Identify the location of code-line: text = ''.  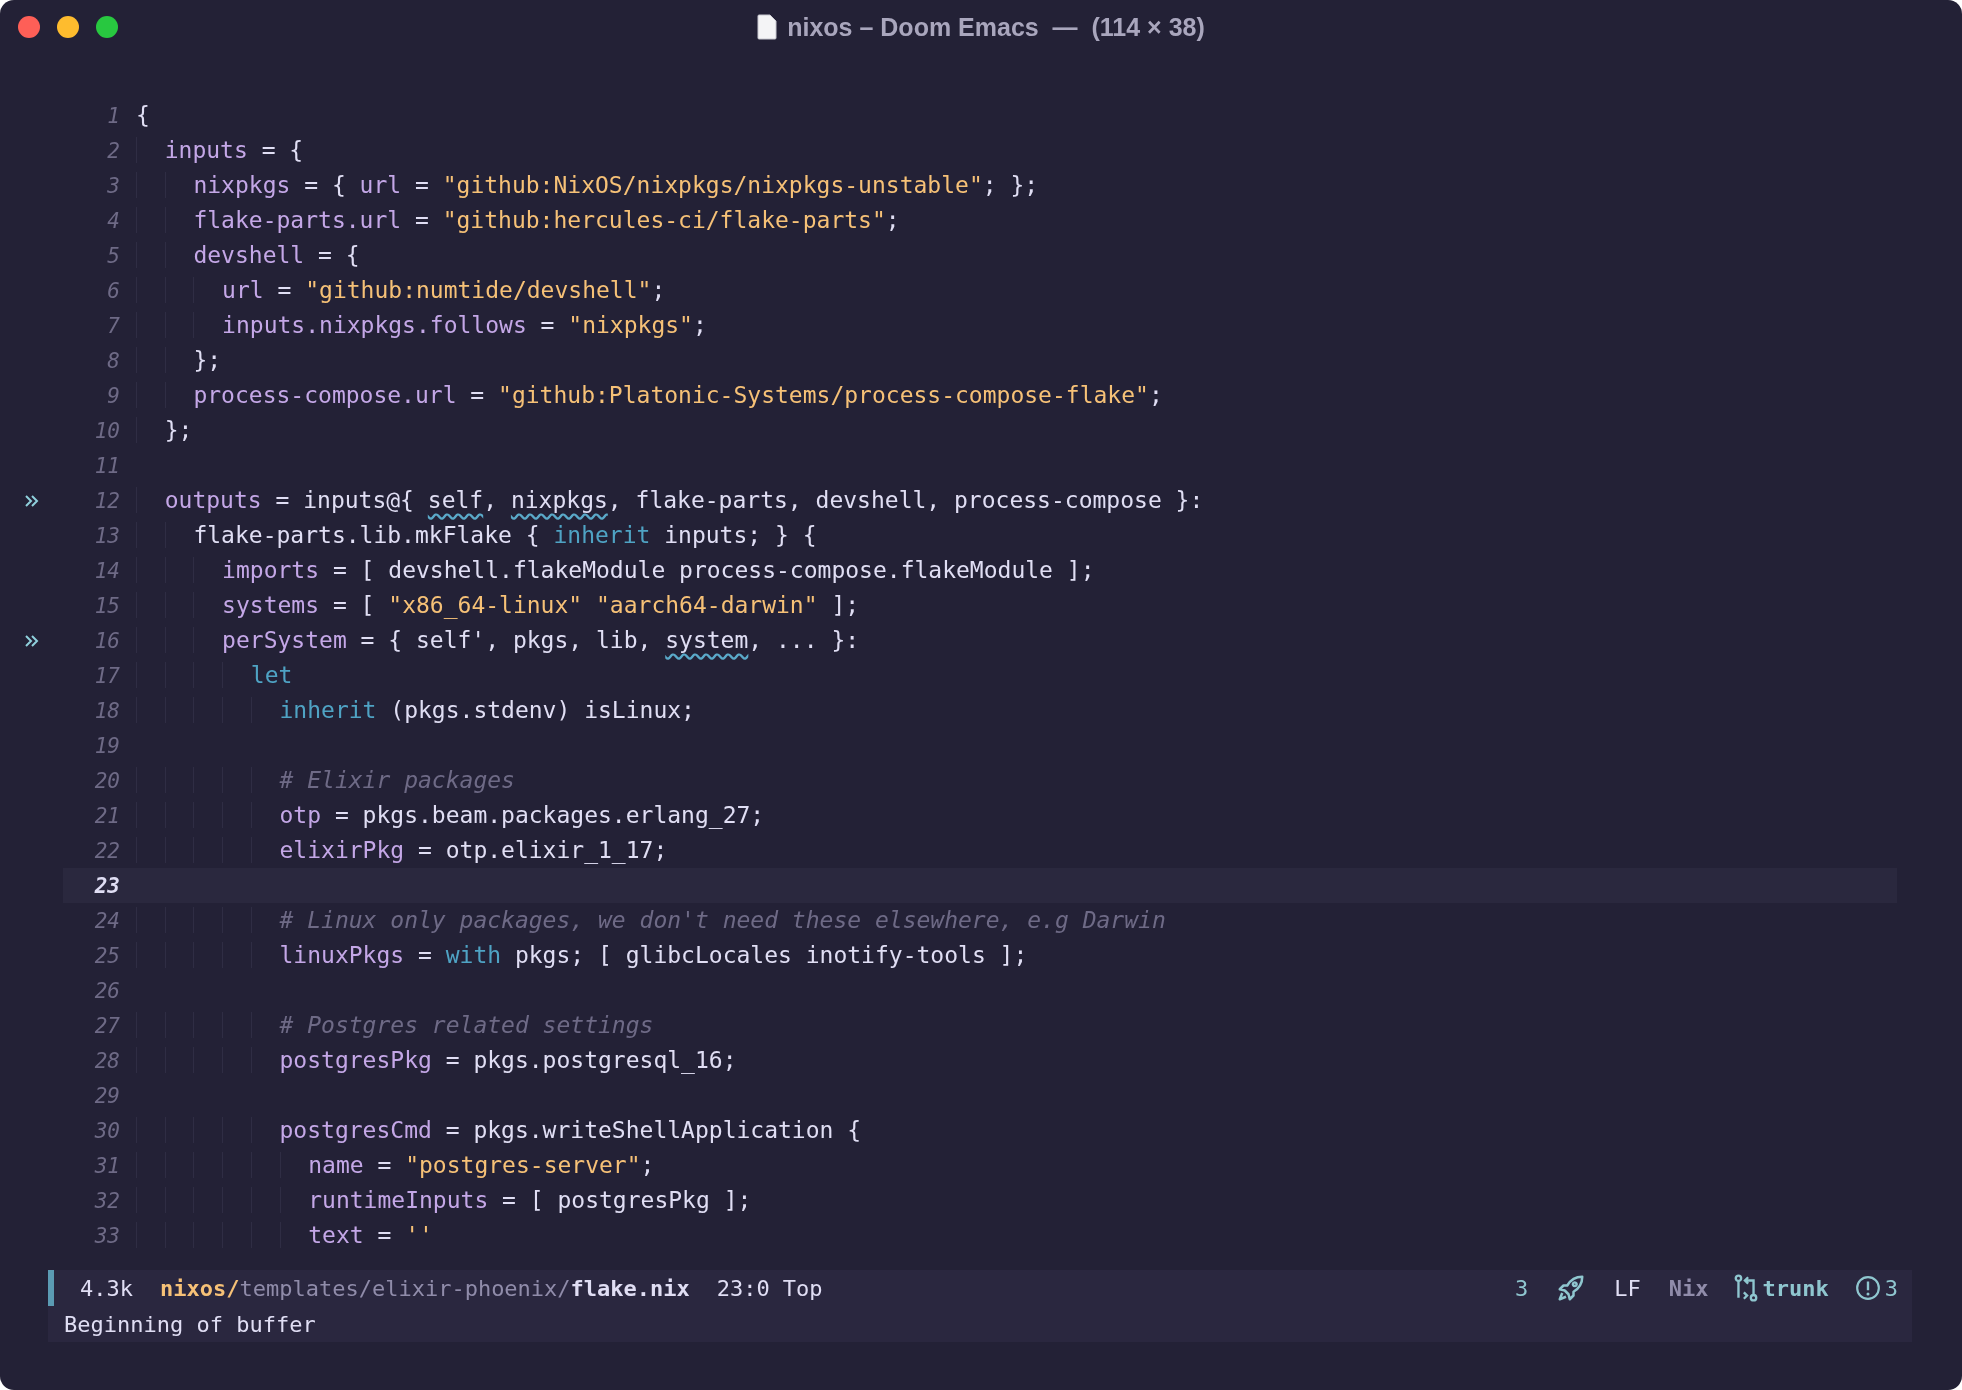
(284, 1235).